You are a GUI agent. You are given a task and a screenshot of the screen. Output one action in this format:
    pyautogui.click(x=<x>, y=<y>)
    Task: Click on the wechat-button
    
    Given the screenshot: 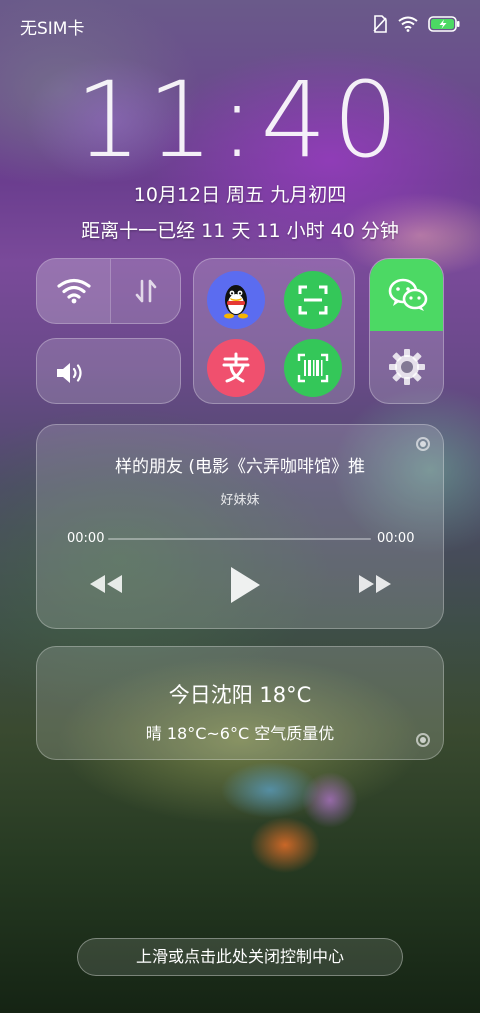 What is the action you would take?
    pyautogui.click(x=406, y=295)
    